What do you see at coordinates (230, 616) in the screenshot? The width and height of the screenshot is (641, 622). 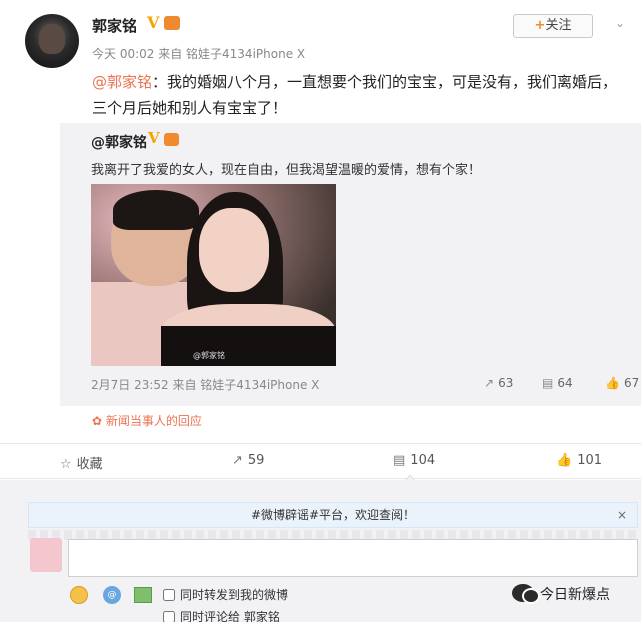 I see `comment-option-label: 同时评论给 郭家铭` at bounding box center [230, 616].